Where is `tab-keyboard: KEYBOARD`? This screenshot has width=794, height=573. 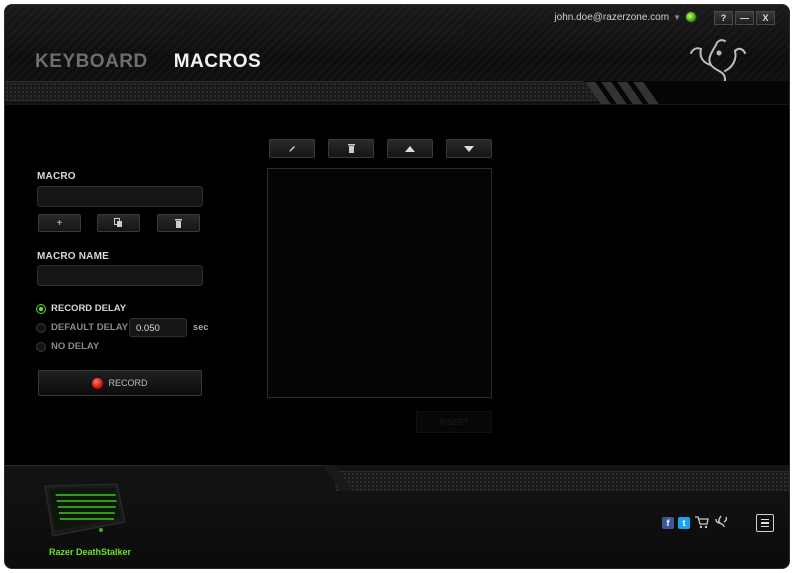
tab-keyboard: KEYBOARD is located at coordinates (91, 62).